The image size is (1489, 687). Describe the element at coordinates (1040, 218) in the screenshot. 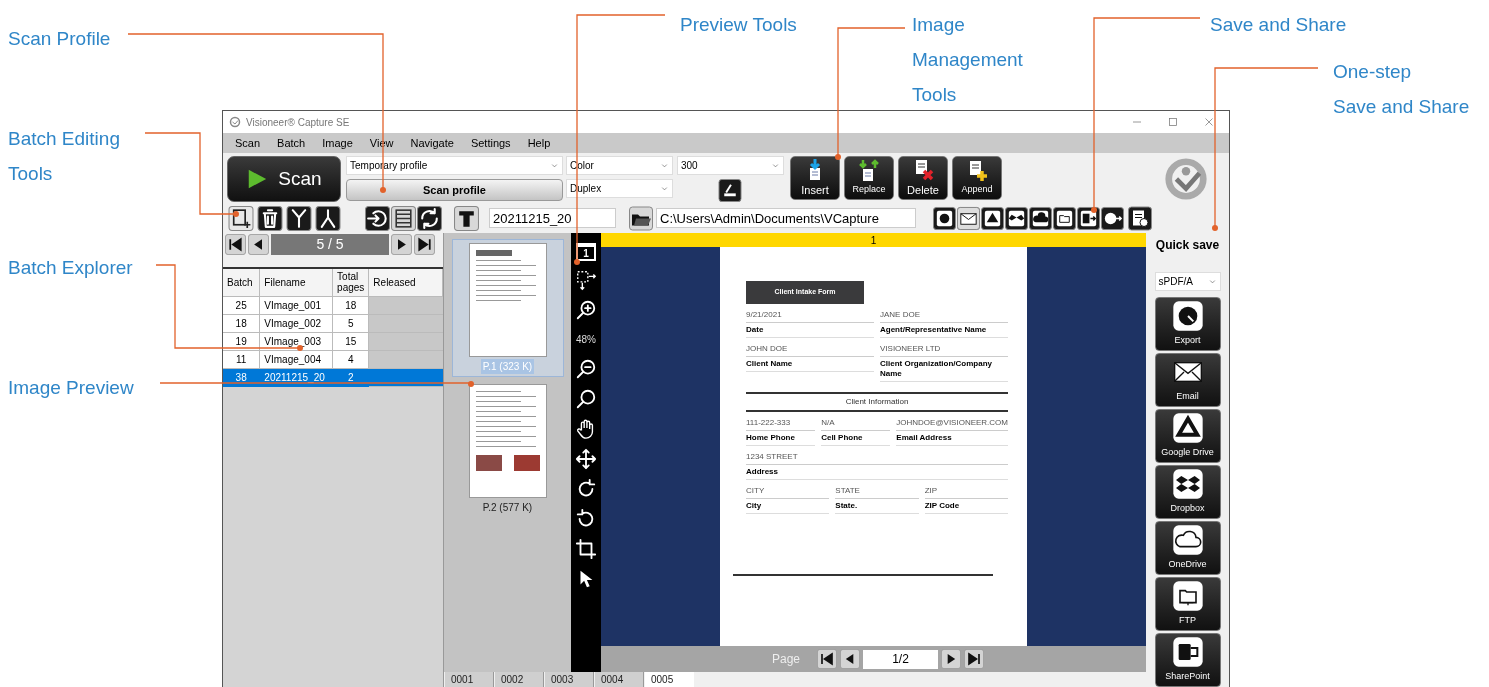

I see `cloud-icon` at that location.